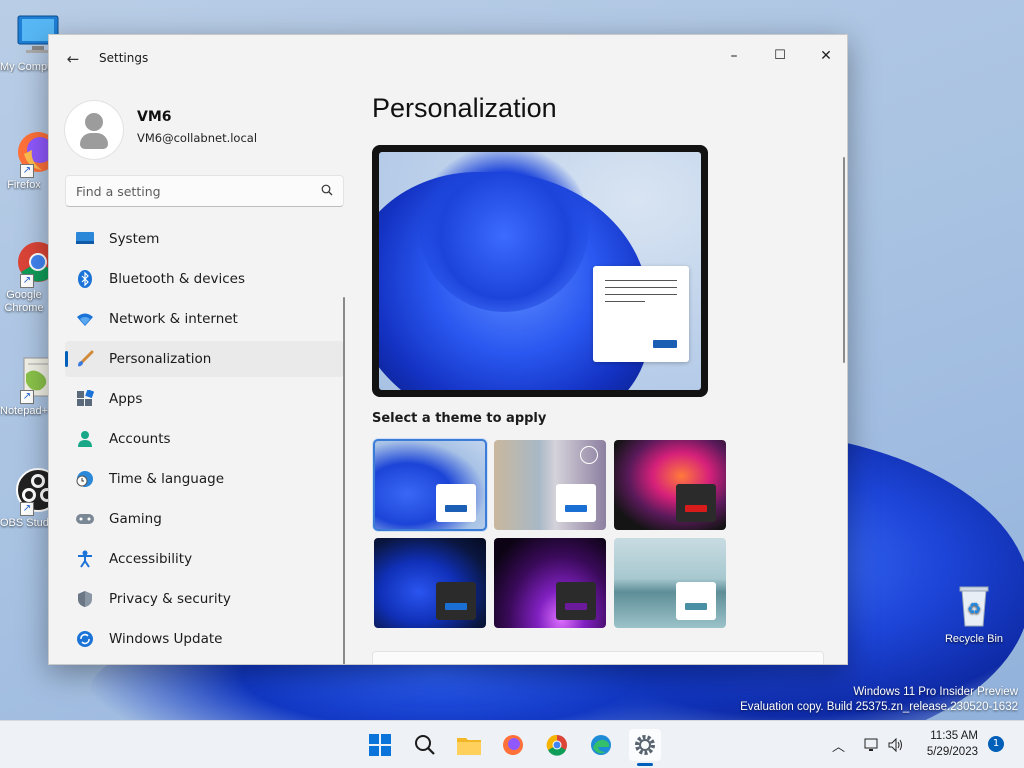  Describe the element at coordinates (844, 260) in the screenshot. I see `content-scrollbar` at that location.